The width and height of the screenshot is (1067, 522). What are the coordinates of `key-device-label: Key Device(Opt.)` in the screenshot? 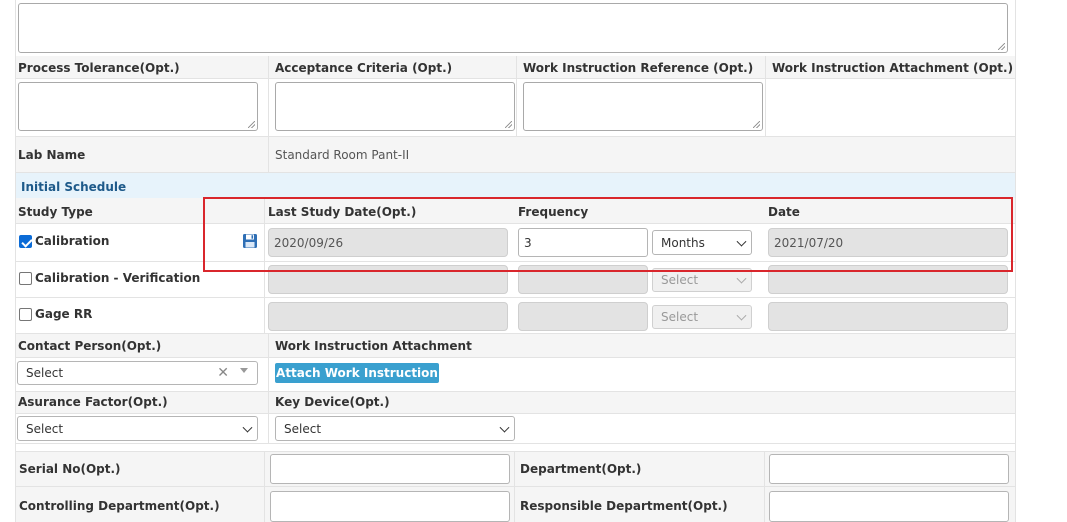 It's located at (332, 402).